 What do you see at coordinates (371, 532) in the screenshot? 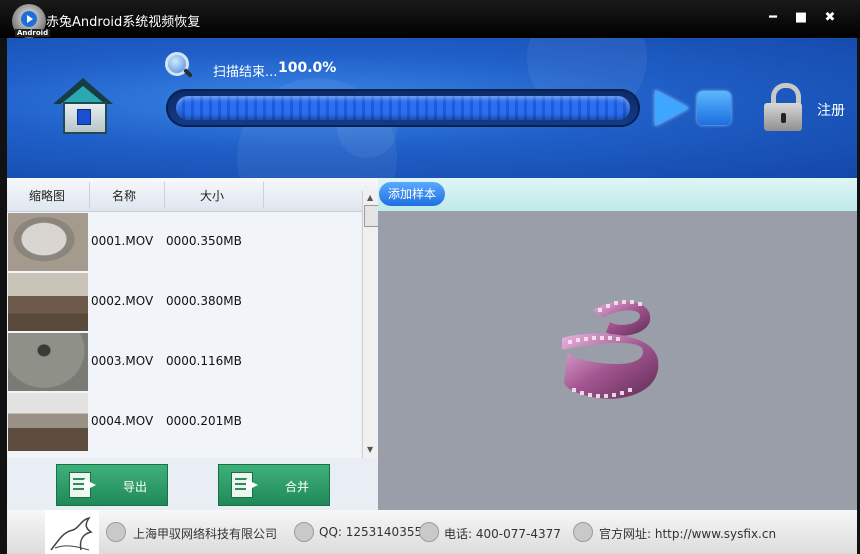
I see `qq-number: QQ: 1253140355` at bounding box center [371, 532].